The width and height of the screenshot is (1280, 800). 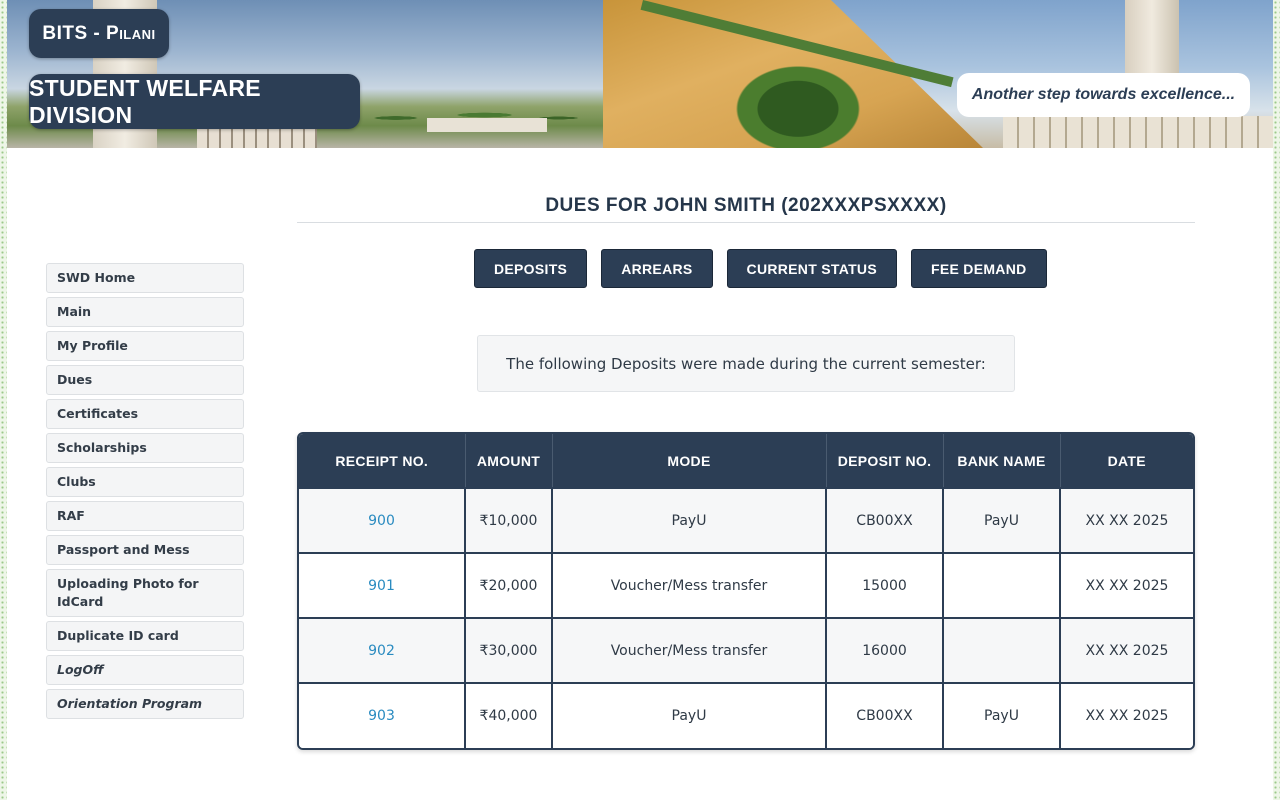 What do you see at coordinates (145, 346) in the screenshot?
I see `sidebar-item-my-profile: My Profile` at bounding box center [145, 346].